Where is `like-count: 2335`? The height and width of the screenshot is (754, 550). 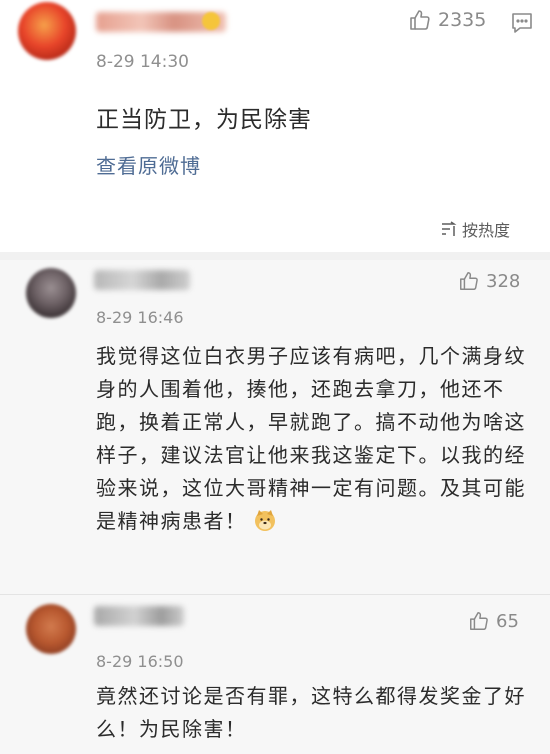
like-count: 2335 is located at coordinates (462, 20).